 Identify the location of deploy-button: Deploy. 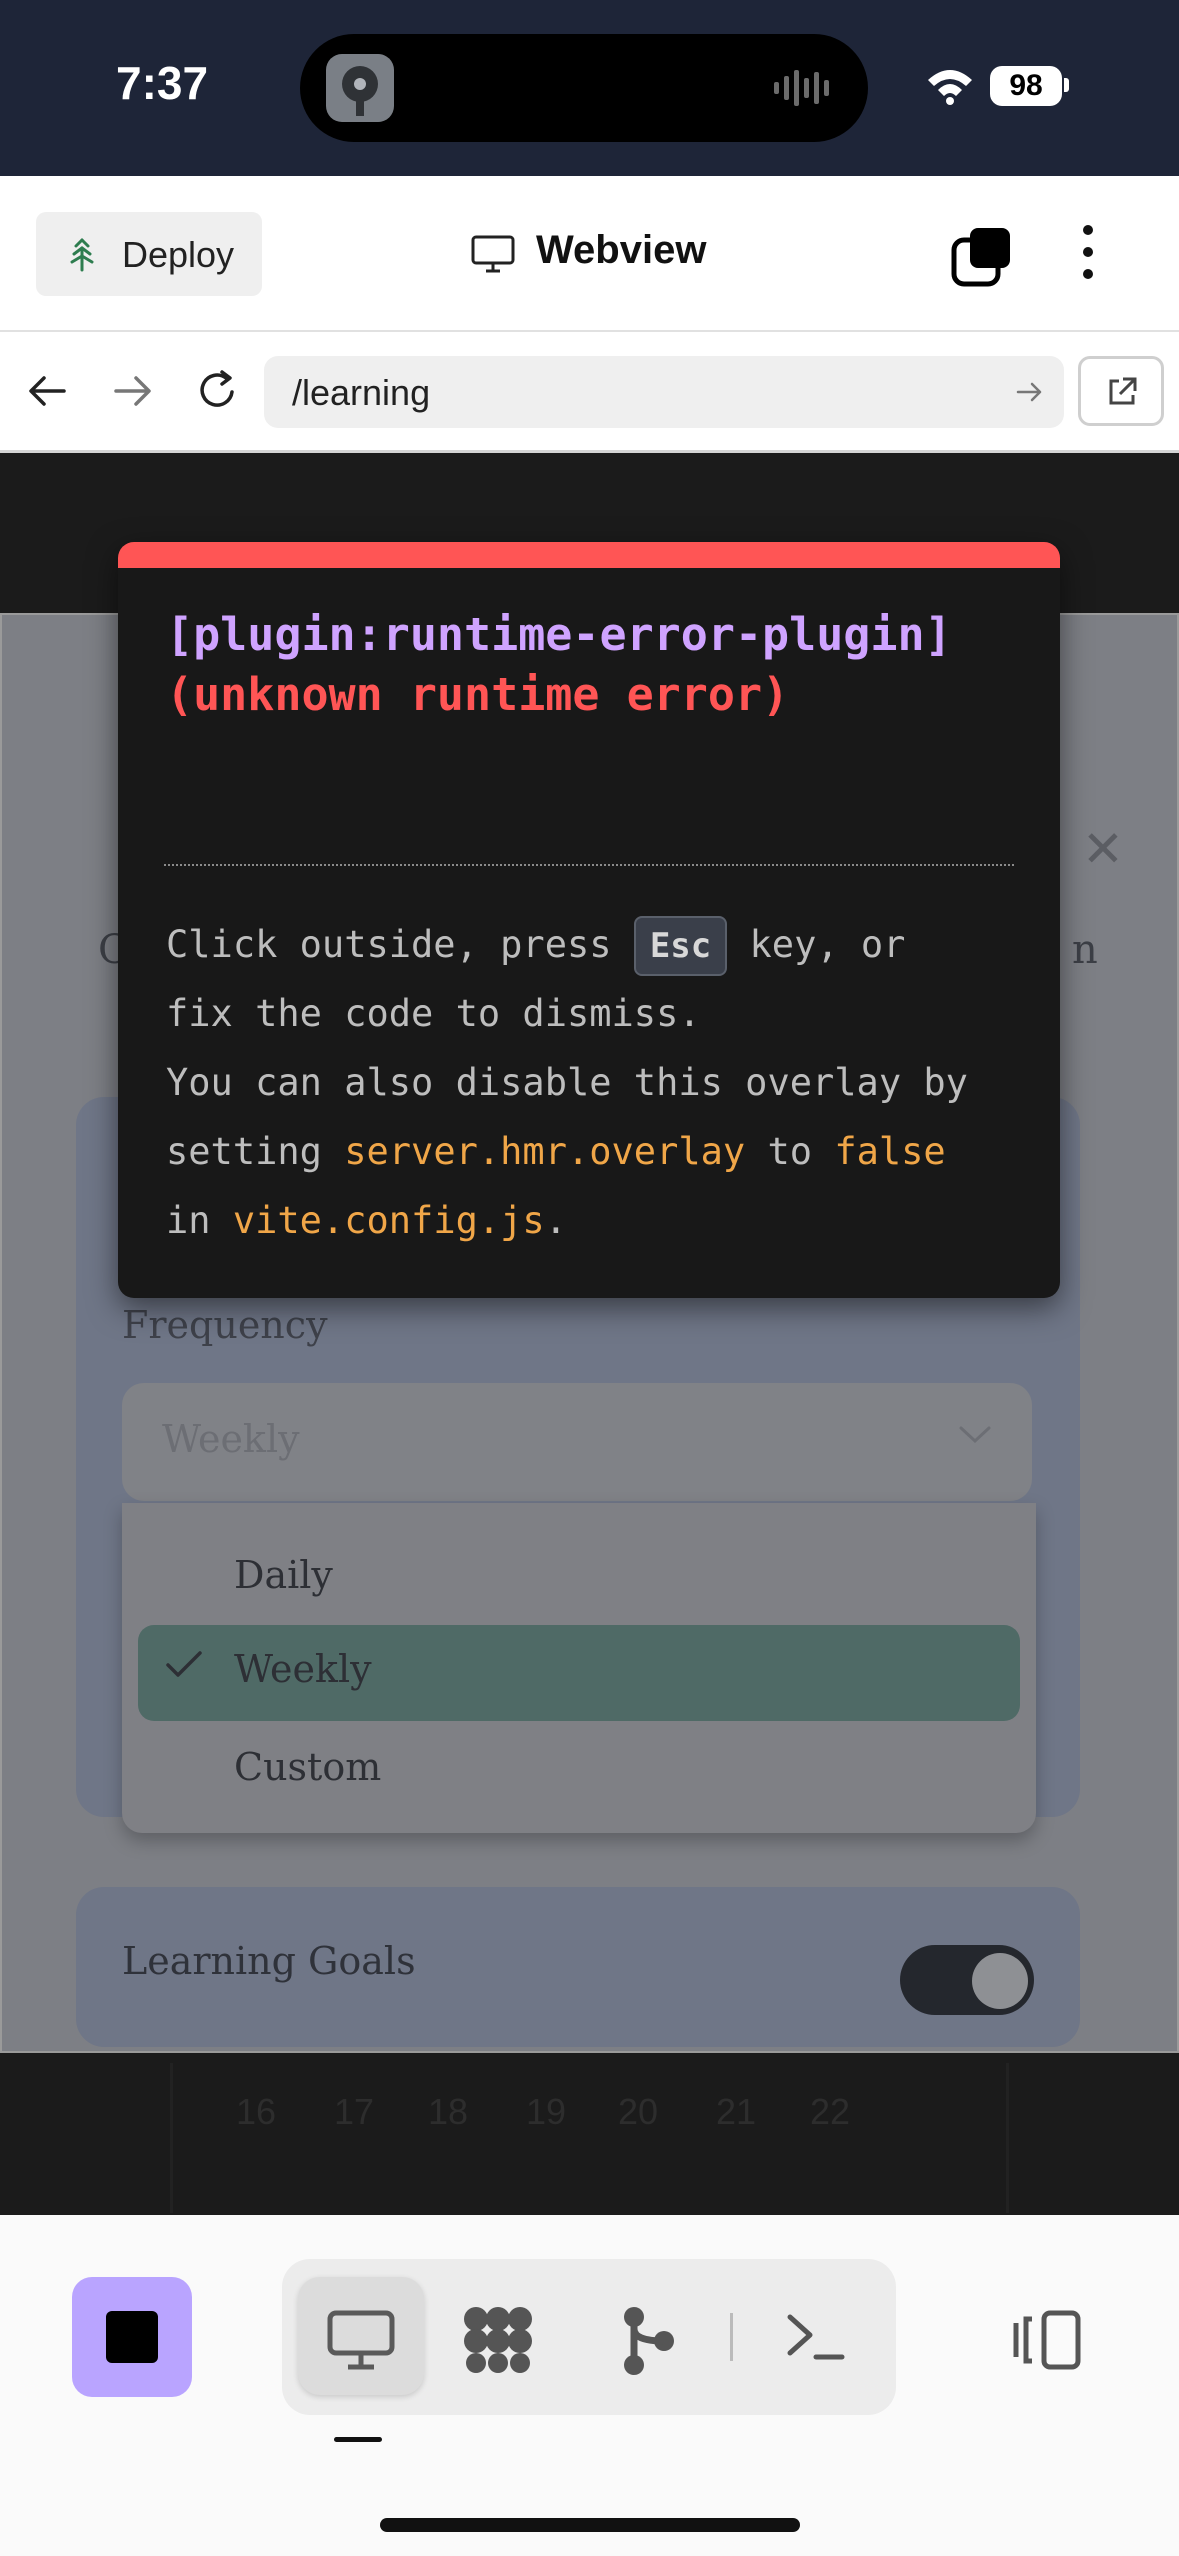
(149, 254).